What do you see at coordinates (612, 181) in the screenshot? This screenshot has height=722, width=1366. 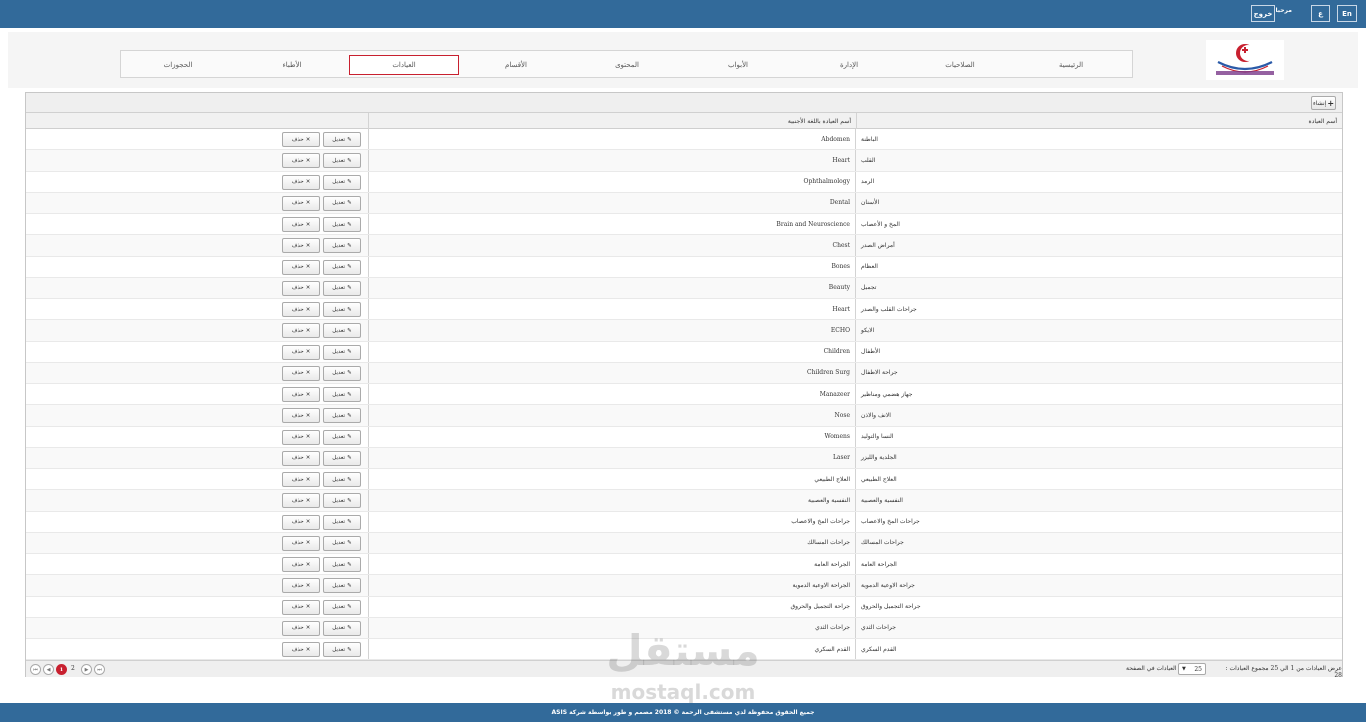 I see `cell-name-en: Ophthalmology` at bounding box center [612, 181].